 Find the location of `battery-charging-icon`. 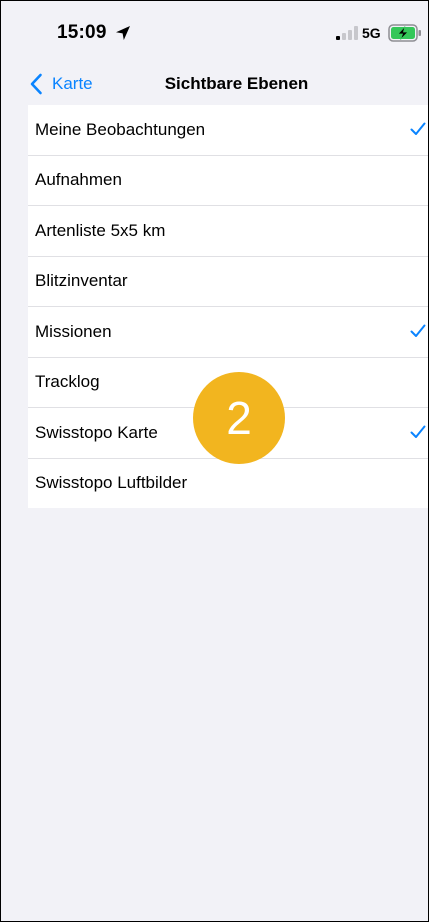

battery-charging-icon is located at coordinates (404, 33).